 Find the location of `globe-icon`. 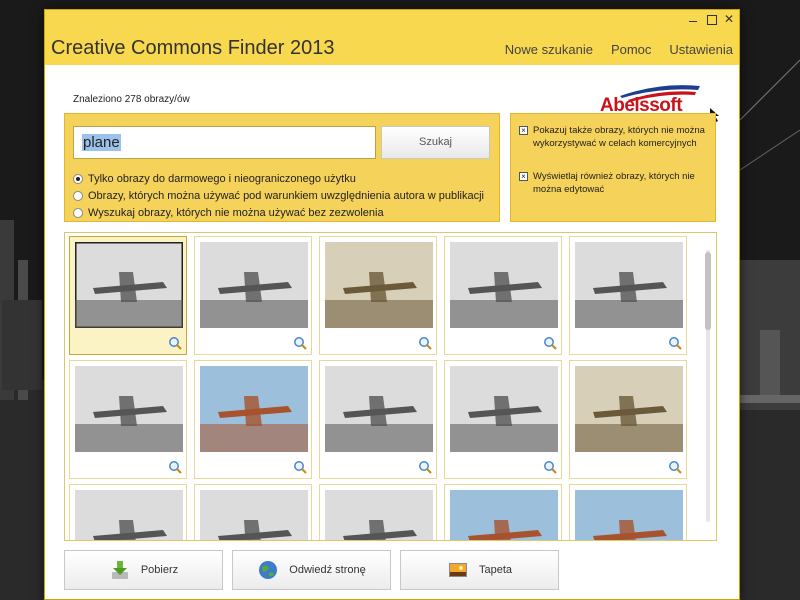

globe-icon is located at coordinates (268, 570).